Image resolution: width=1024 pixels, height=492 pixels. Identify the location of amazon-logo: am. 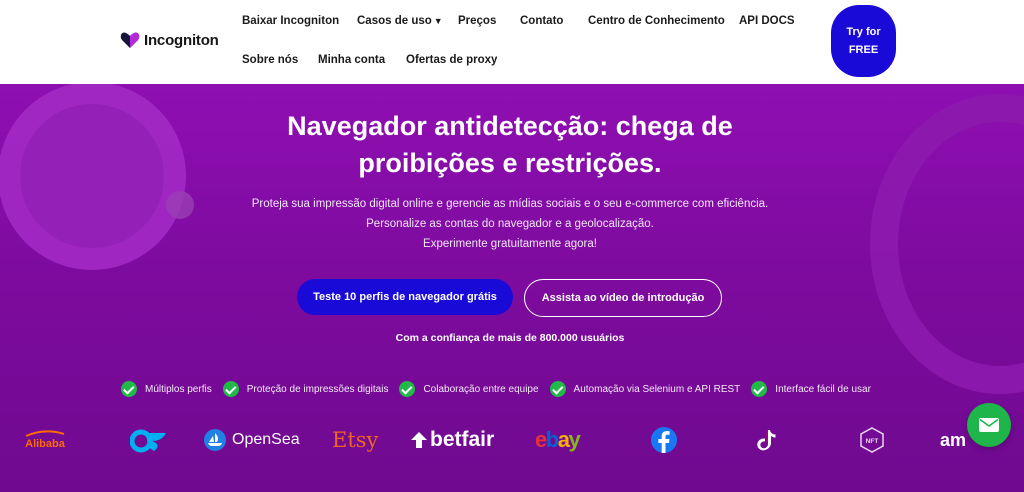
(953, 440).